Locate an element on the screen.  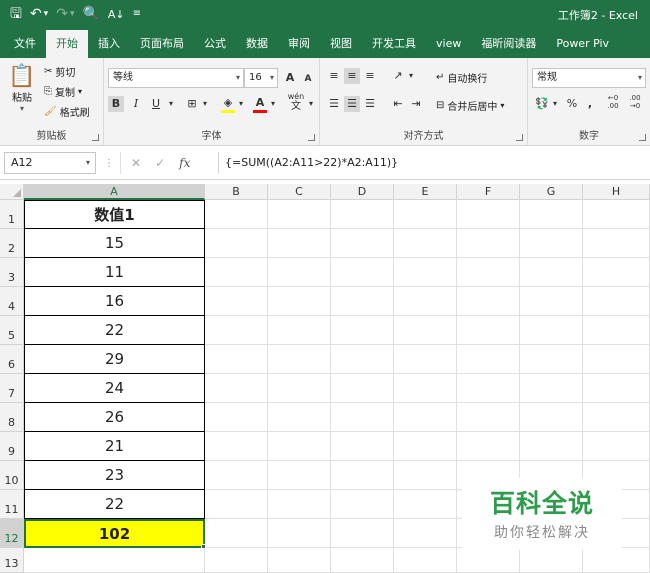
increase-decimal-button: ←0 .00 is located at coordinates (613, 102).